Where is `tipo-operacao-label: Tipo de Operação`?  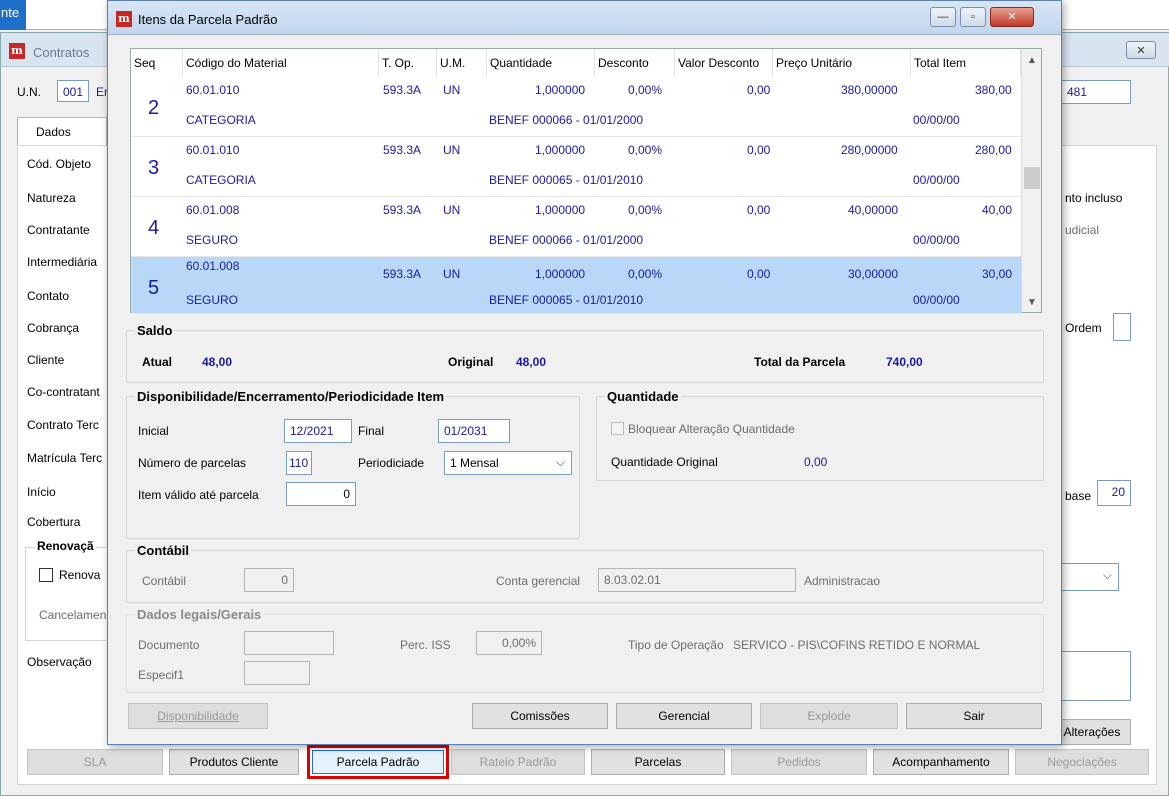
tipo-operacao-label: Tipo de Operação is located at coordinates (676, 645).